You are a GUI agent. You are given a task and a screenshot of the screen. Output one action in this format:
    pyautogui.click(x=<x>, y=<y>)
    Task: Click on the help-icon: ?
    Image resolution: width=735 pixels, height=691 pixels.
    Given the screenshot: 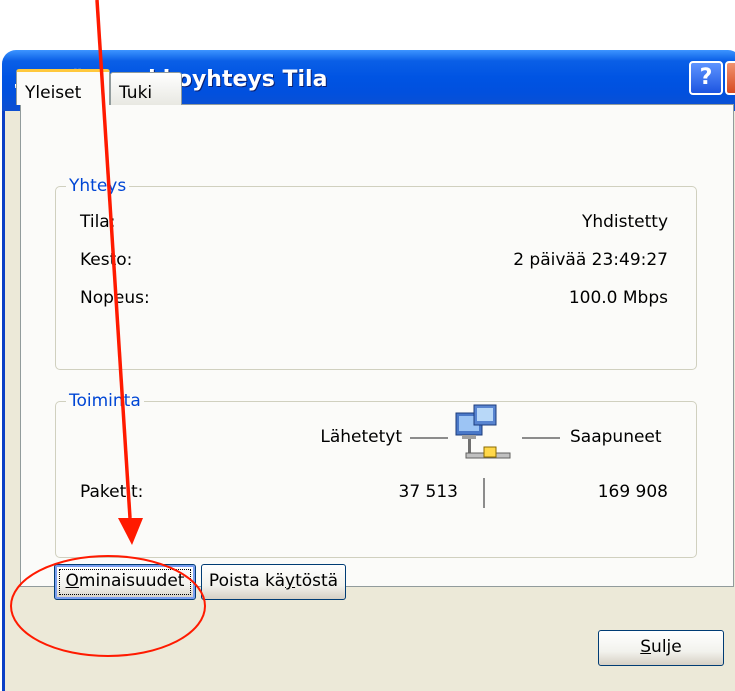 What is the action you would take?
    pyautogui.click(x=706, y=77)
    